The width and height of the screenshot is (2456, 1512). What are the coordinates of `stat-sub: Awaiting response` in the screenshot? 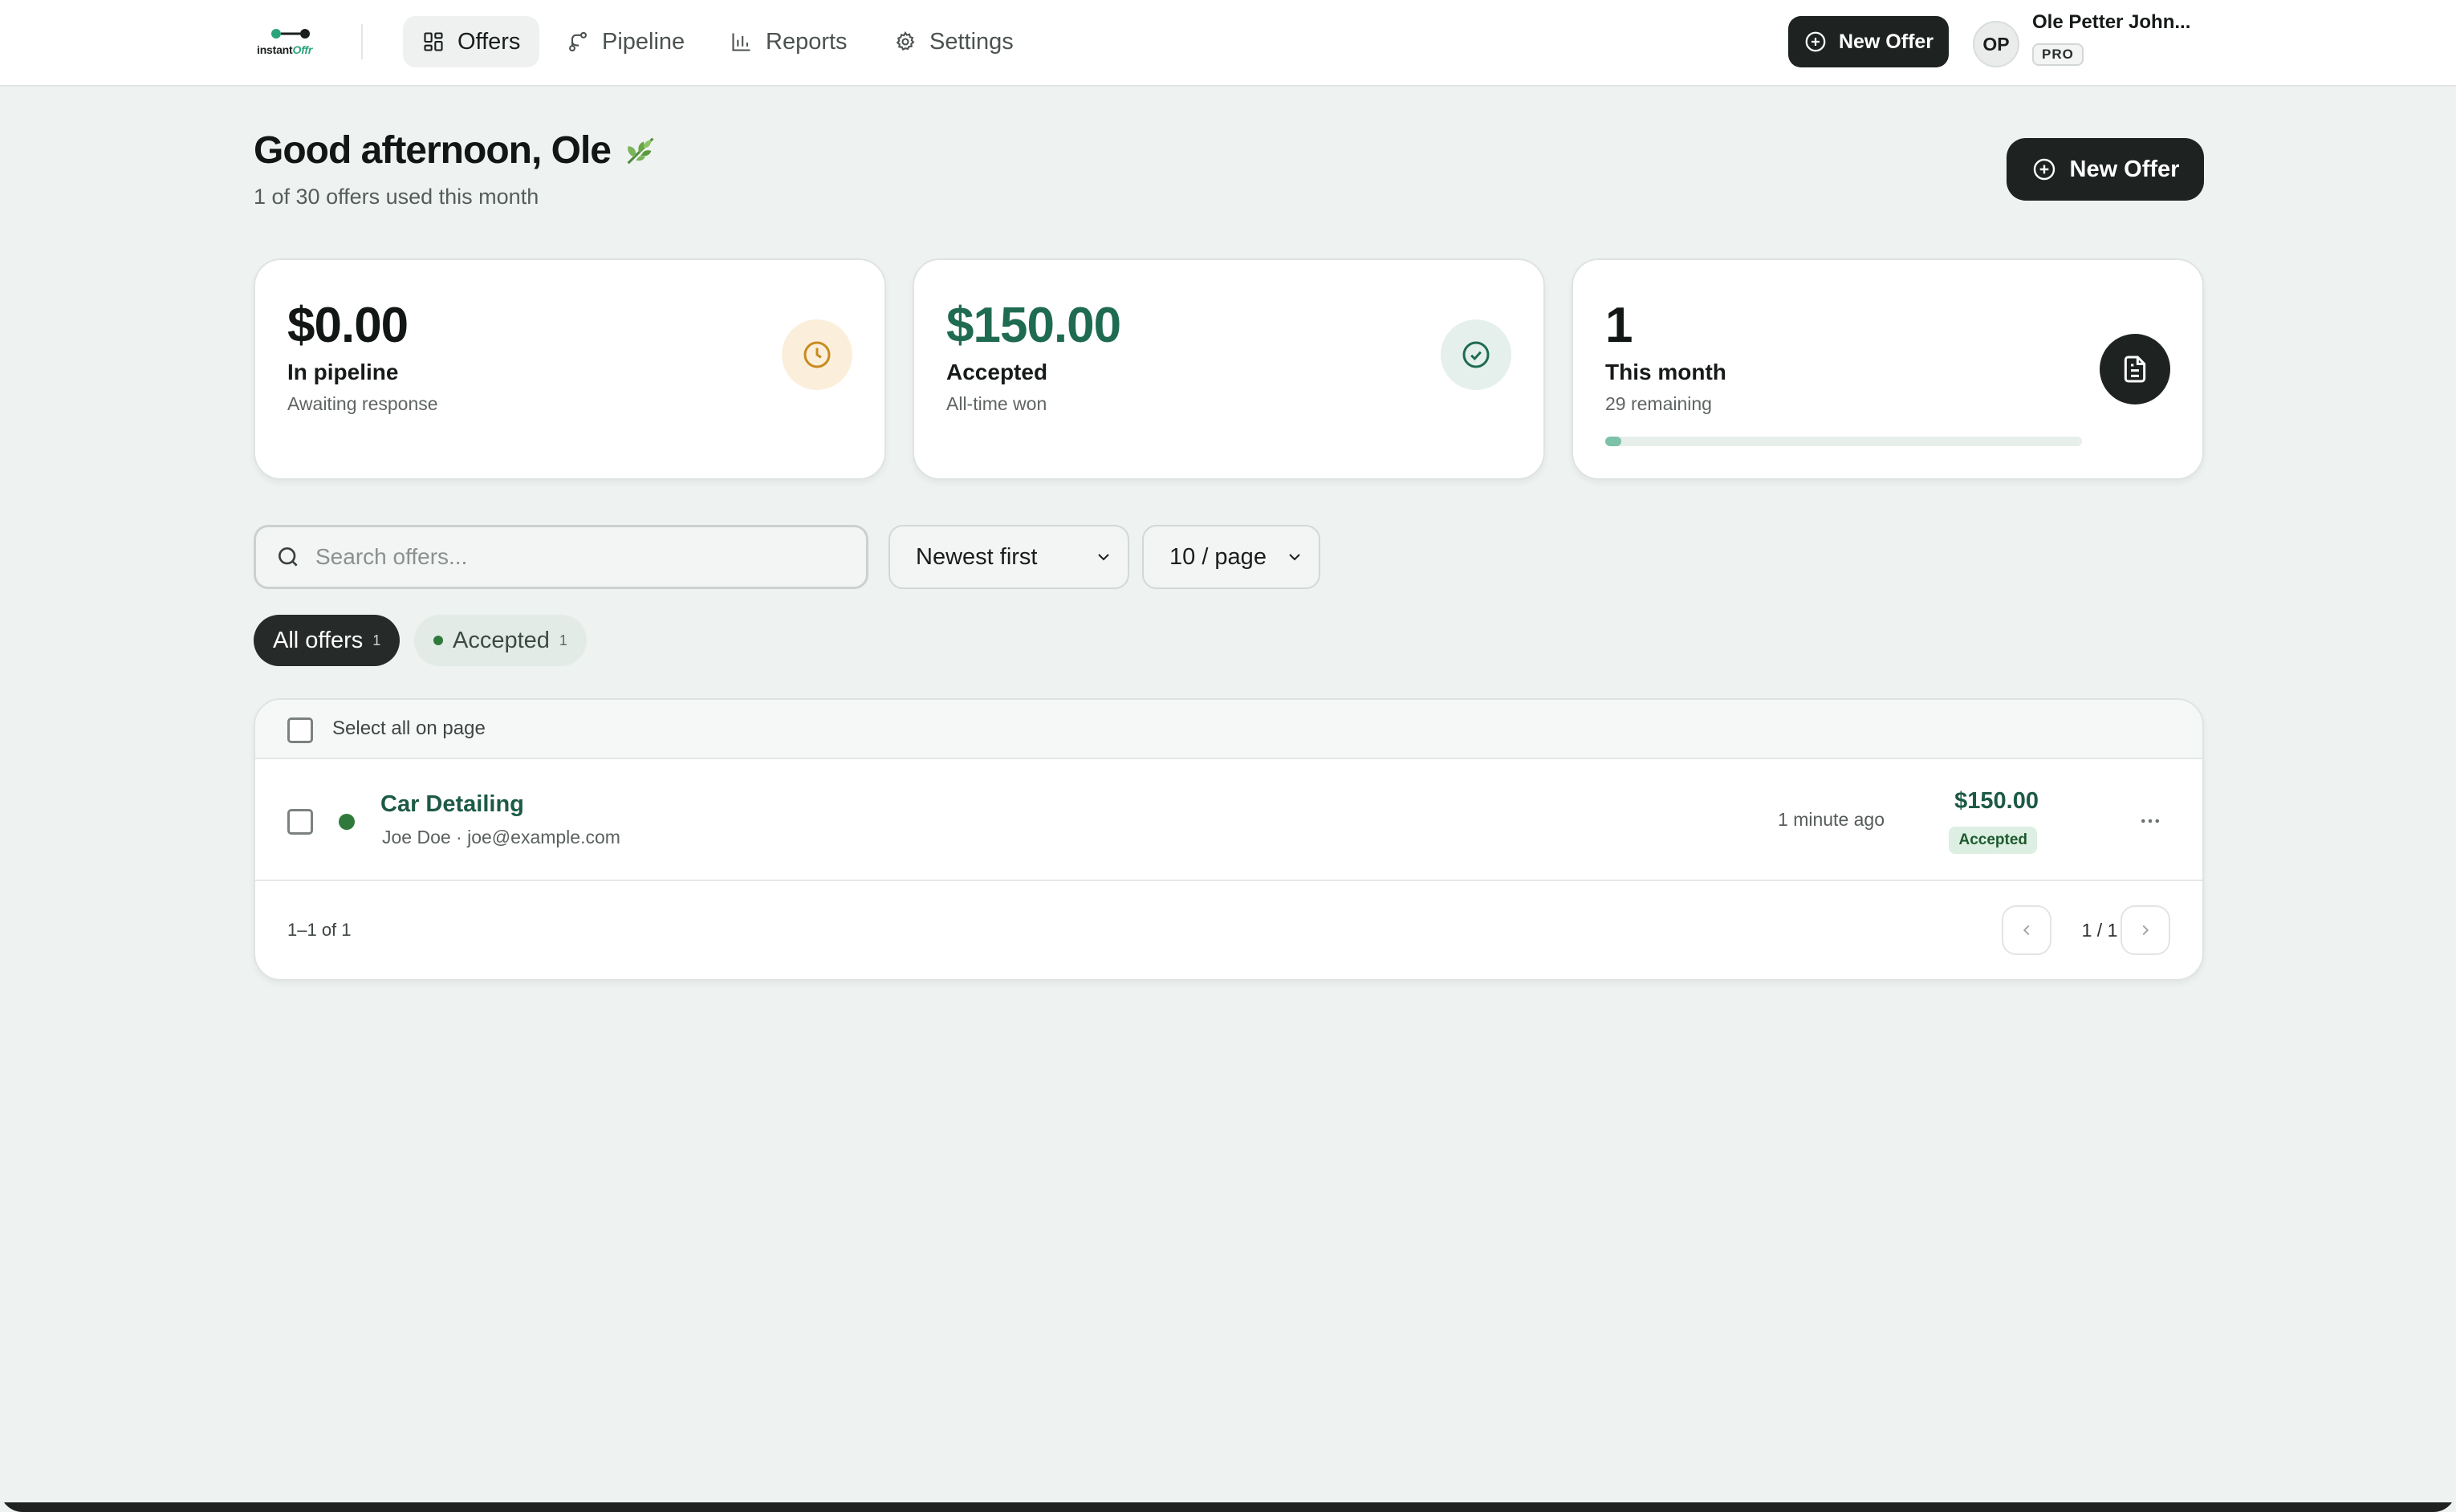 It's located at (363, 403).